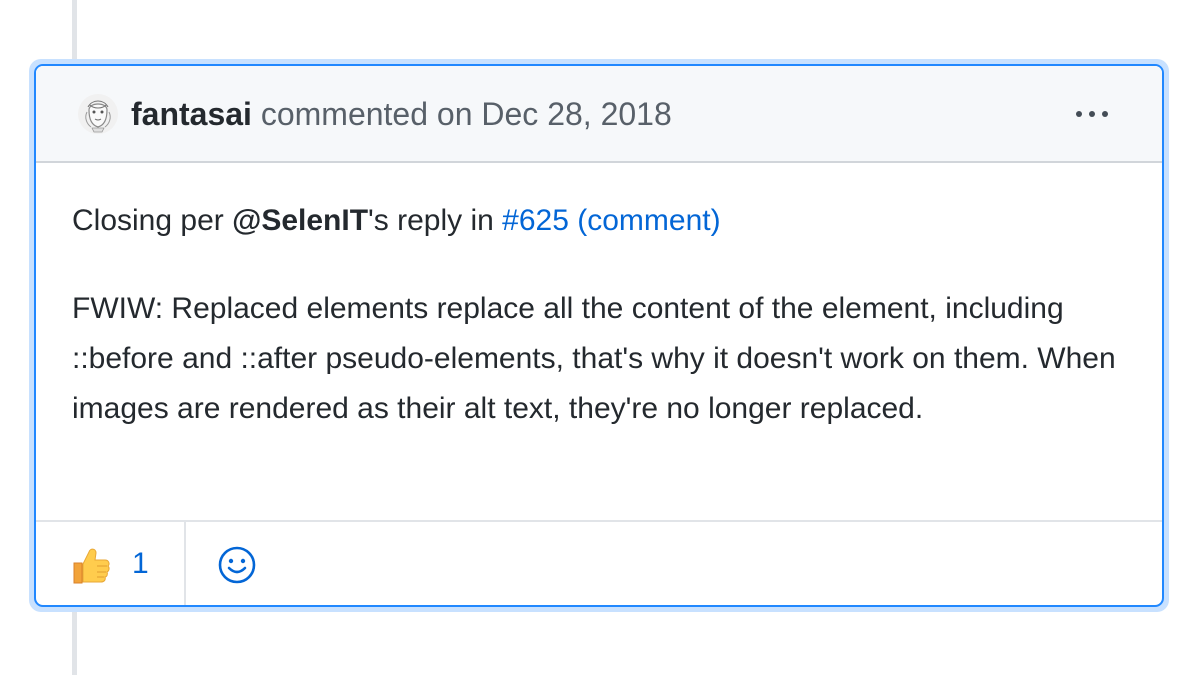 This screenshot has height=675, width=1200. What do you see at coordinates (140, 563) in the screenshot?
I see `reaction-count: 1` at bounding box center [140, 563].